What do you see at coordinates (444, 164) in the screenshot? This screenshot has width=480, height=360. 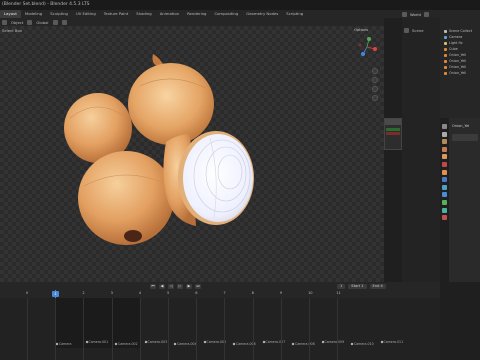 I see `world-tab-icon` at bounding box center [444, 164].